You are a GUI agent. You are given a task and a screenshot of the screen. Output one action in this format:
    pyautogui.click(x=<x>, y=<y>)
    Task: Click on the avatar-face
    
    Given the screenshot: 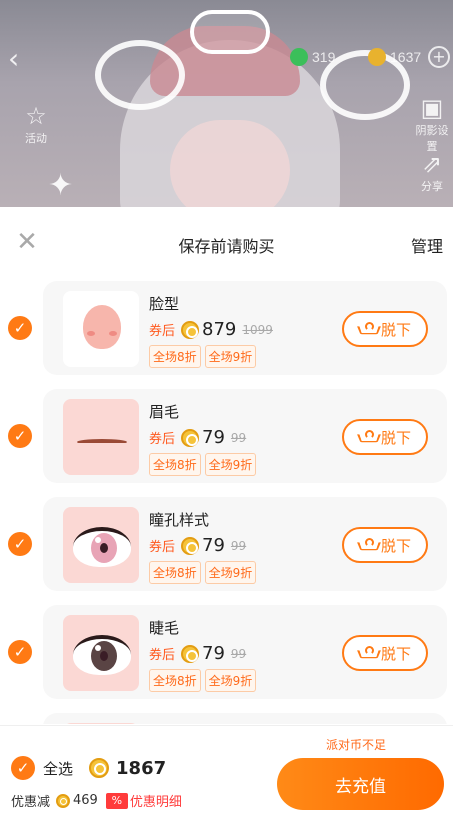 What is the action you would take?
    pyautogui.click(x=230, y=163)
    